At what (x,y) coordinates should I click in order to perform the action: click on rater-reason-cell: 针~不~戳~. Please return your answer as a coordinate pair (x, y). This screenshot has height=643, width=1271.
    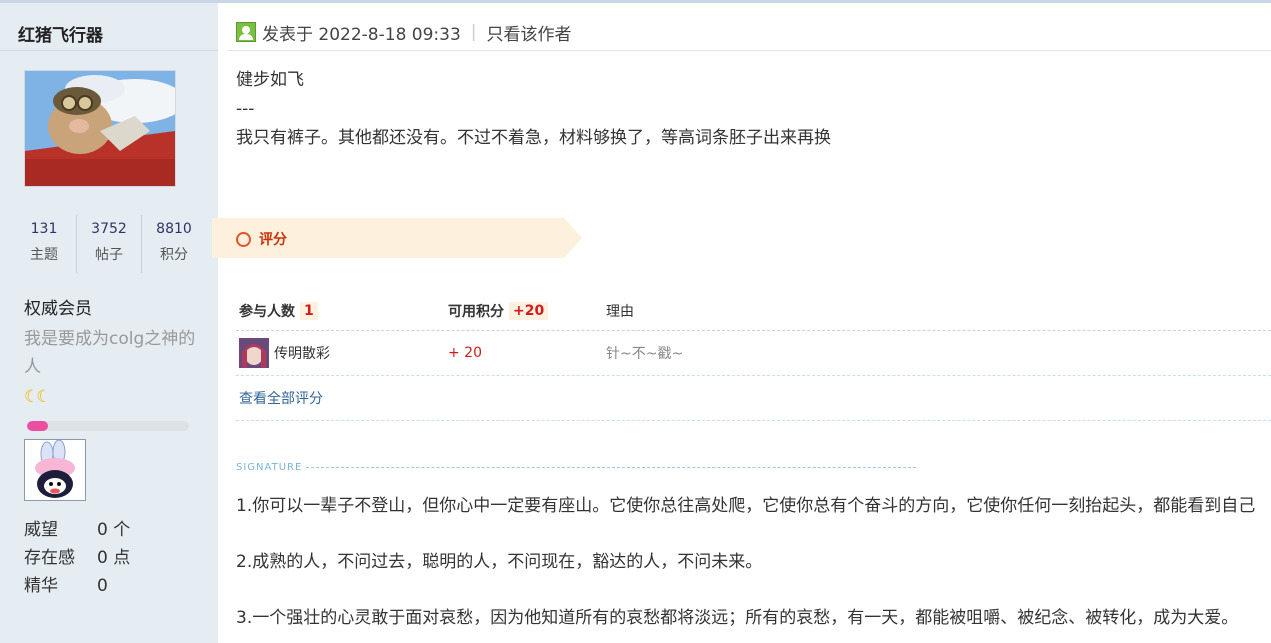
    Looking at the image, I should click on (643, 353).